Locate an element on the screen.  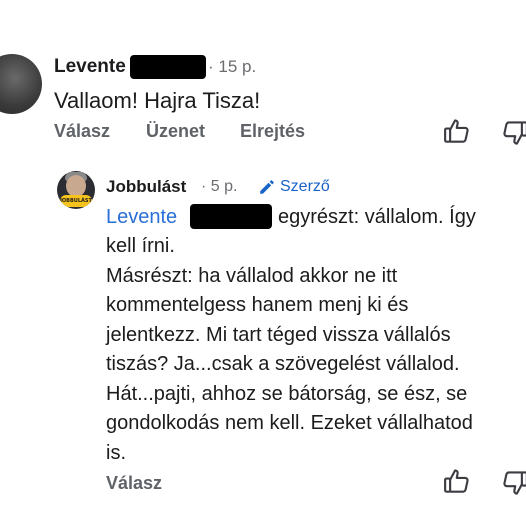
reply-text-line: Másrészt: ha vállalod akkor ne itt is located at coordinates (252, 275).